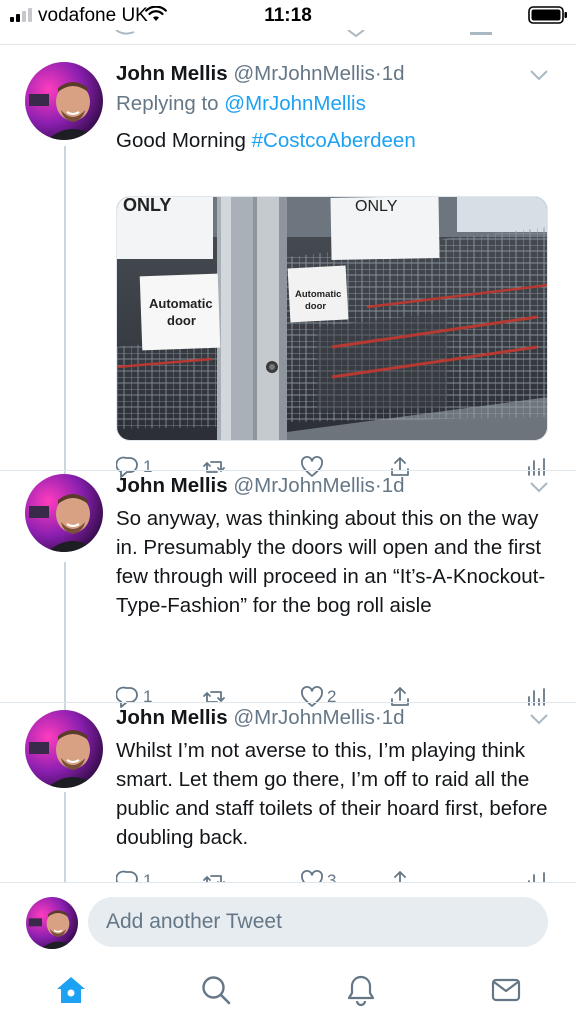 This screenshot has height=1024, width=576. Describe the element at coordinates (127, 876) in the screenshot. I see `reply-icon` at that location.